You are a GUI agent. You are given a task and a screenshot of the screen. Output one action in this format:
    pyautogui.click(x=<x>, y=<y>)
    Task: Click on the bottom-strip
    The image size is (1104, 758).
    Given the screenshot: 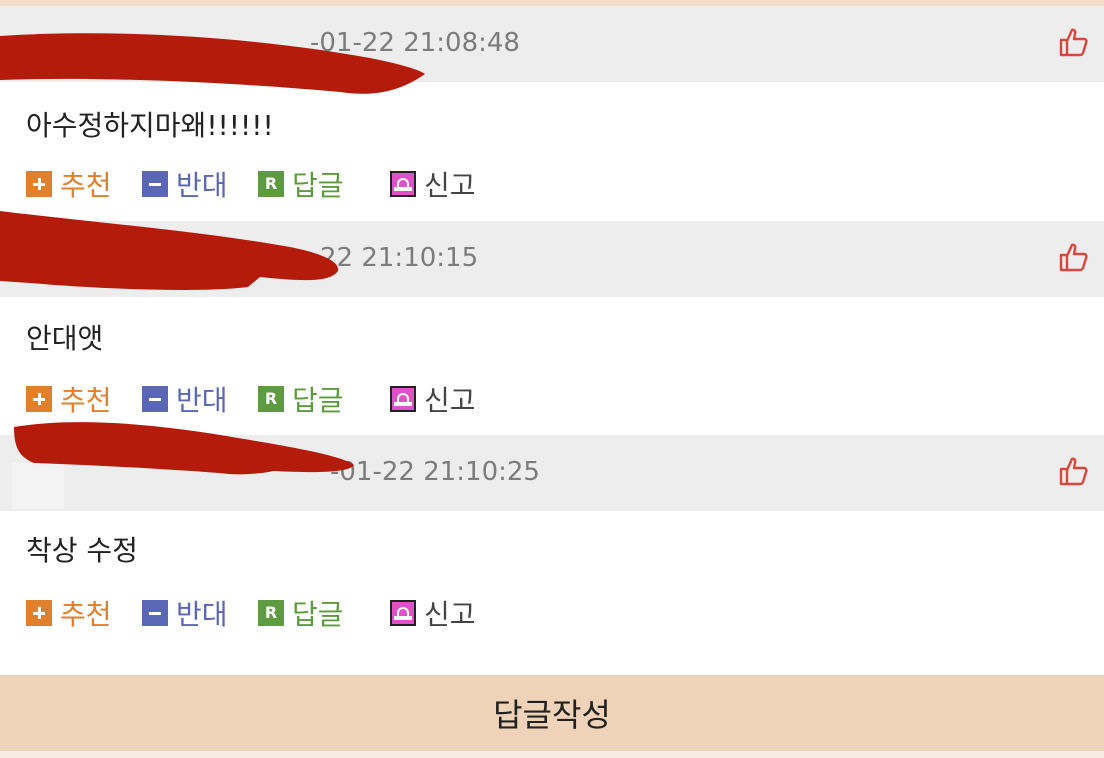 What is the action you would take?
    pyautogui.click(x=552, y=754)
    